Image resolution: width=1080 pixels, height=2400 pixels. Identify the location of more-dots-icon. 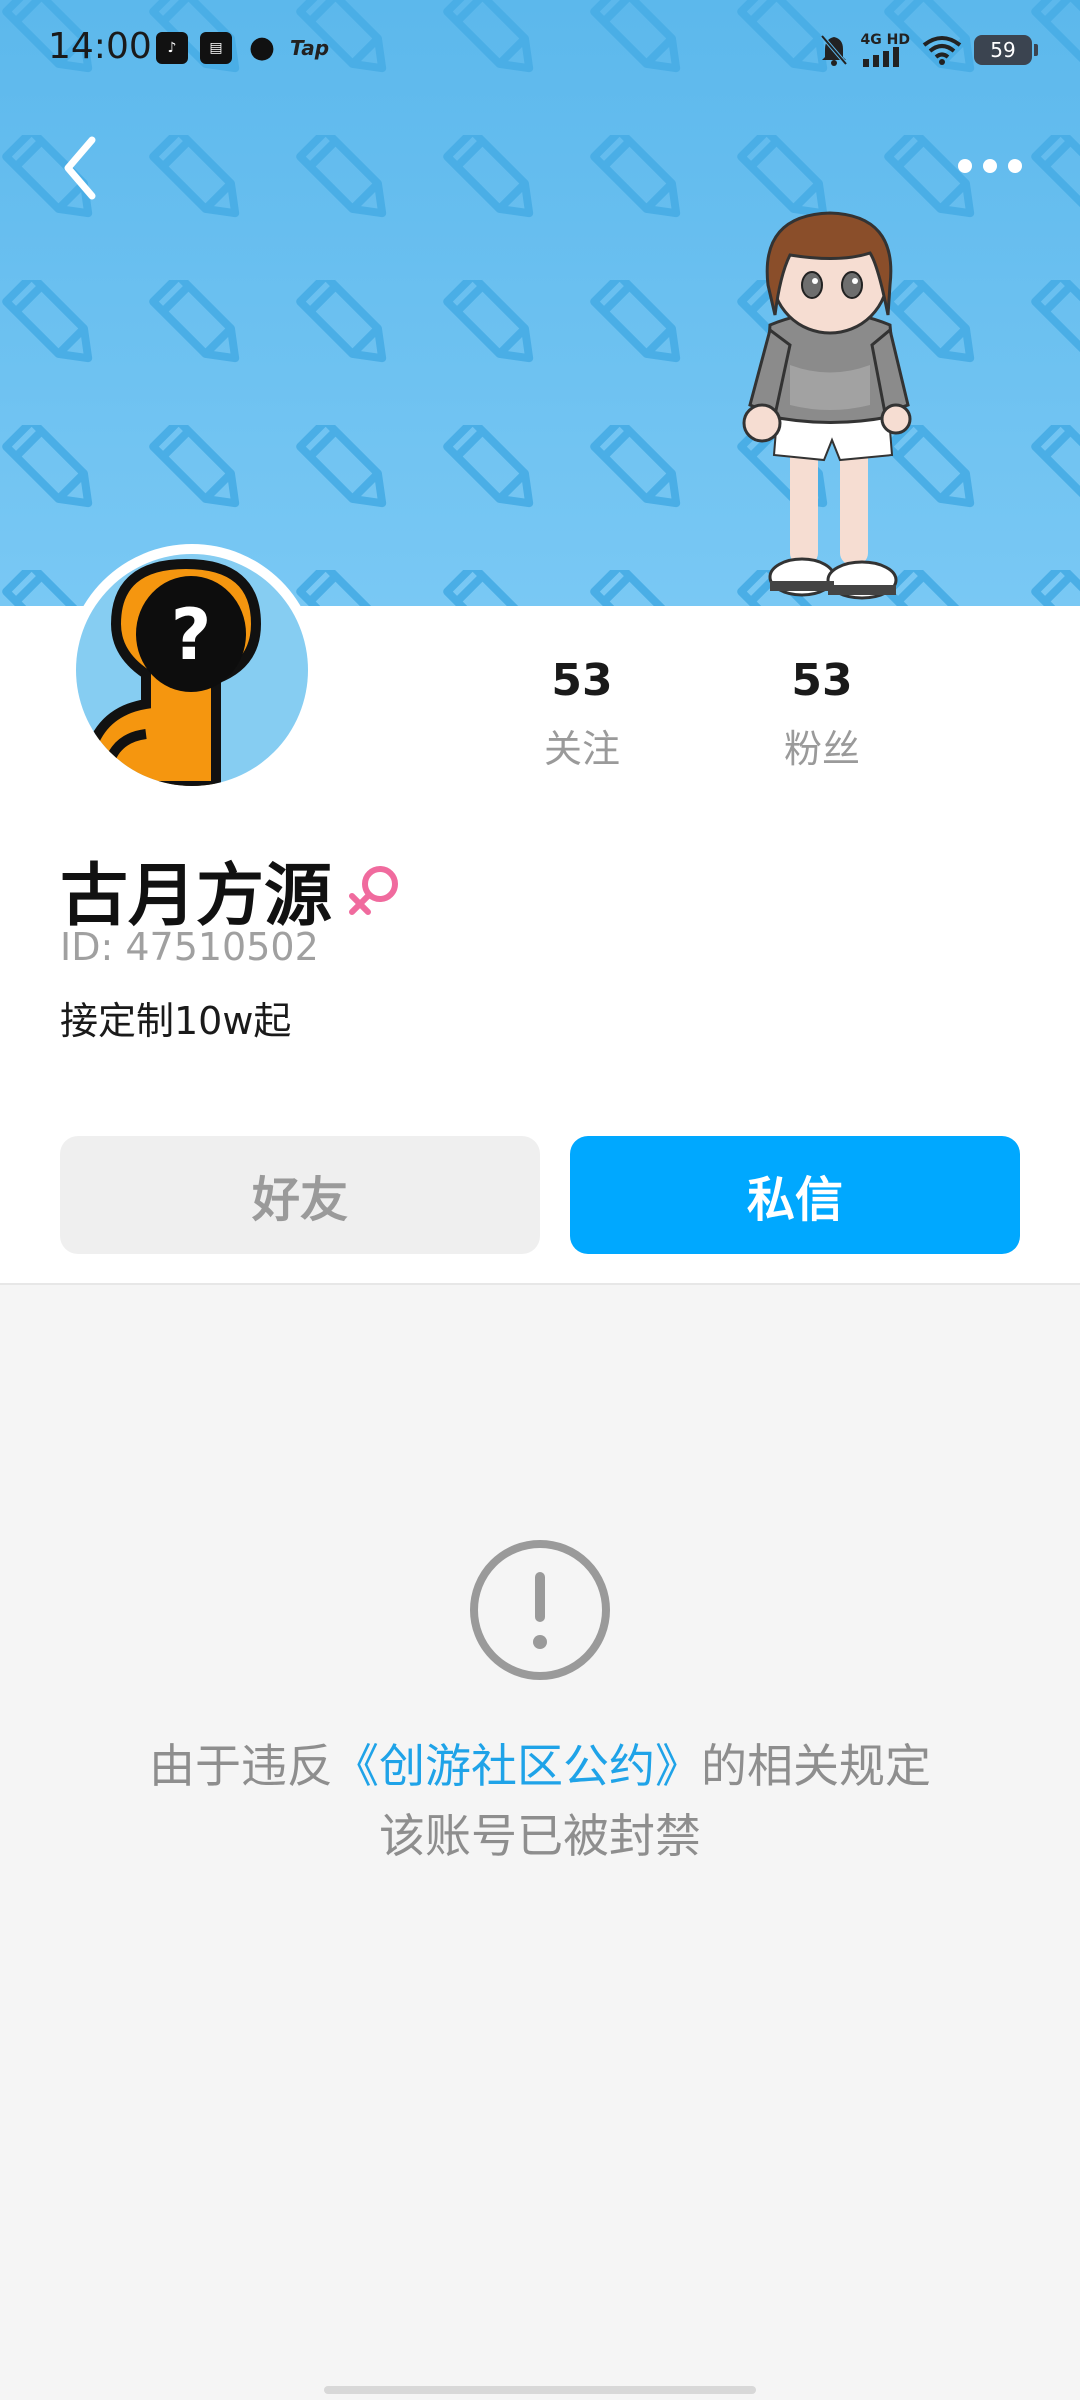
(990, 166).